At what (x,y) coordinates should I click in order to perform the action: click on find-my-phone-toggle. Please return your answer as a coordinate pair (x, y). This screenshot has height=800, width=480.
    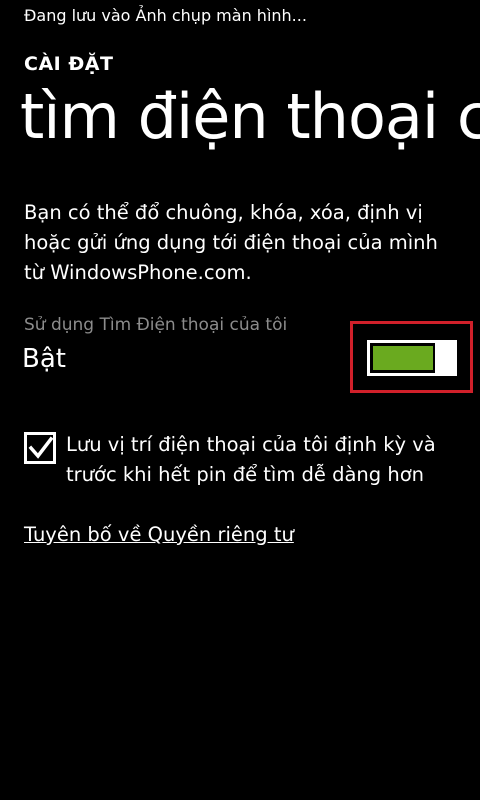
    Looking at the image, I should click on (412, 358).